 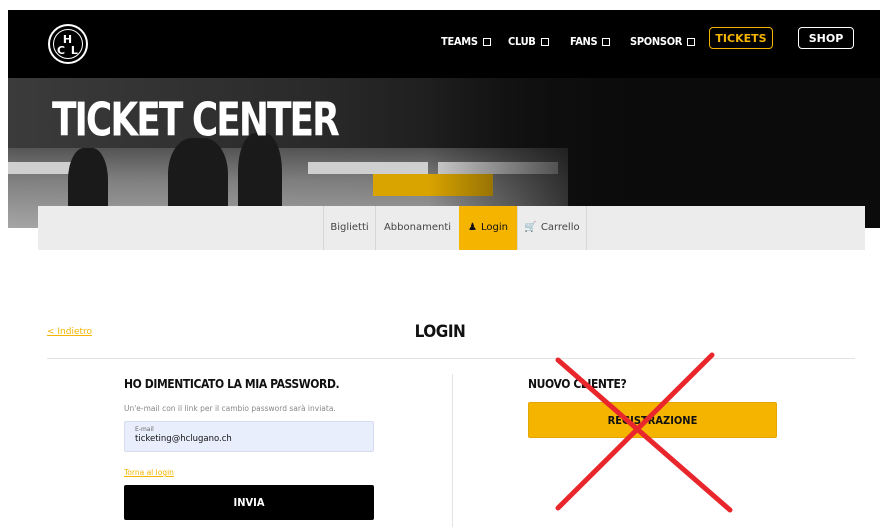 What do you see at coordinates (577, 384) in the screenshot?
I see `new-client-heading: NUOVO CLIENTE?` at bounding box center [577, 384].